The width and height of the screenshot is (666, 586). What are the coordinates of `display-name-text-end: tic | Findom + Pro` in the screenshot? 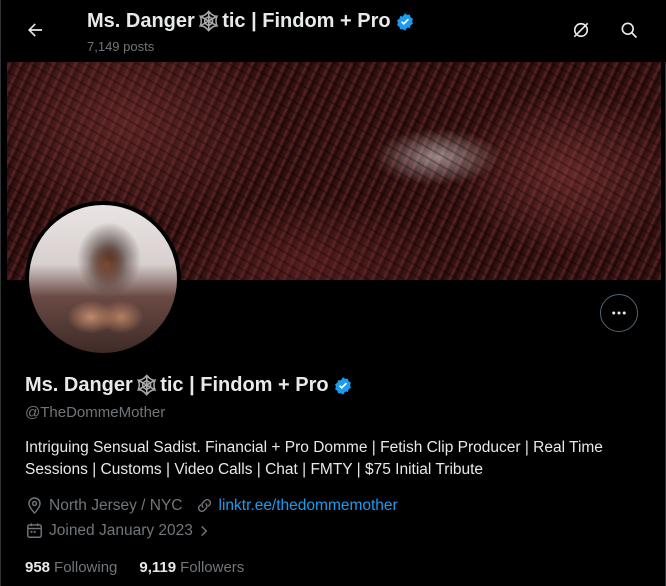 It's located at (244, 385).